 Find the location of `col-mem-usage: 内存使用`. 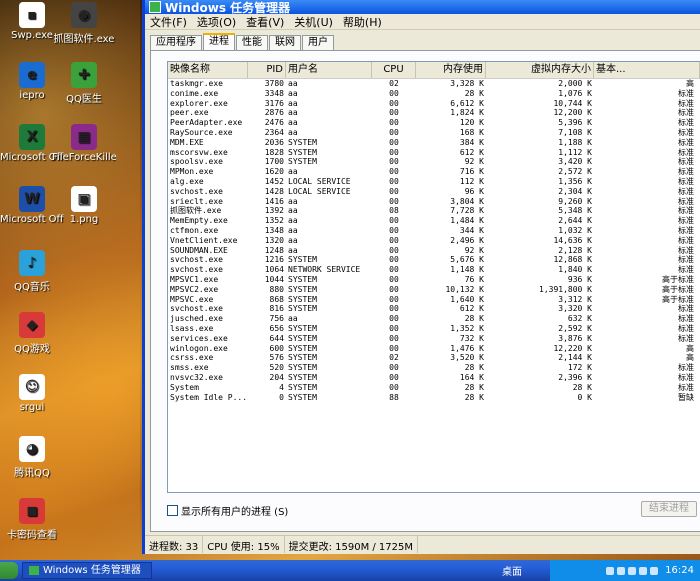

col-mem-usage: 内存使用 is located at coordinates (451, 70).